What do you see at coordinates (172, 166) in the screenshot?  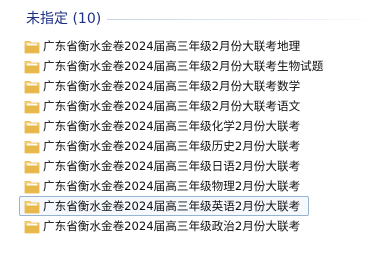 I see `folder-label: 广东省衡水金卷2024届高三年级日语2月份大联考` at bounding box center [172, 166].